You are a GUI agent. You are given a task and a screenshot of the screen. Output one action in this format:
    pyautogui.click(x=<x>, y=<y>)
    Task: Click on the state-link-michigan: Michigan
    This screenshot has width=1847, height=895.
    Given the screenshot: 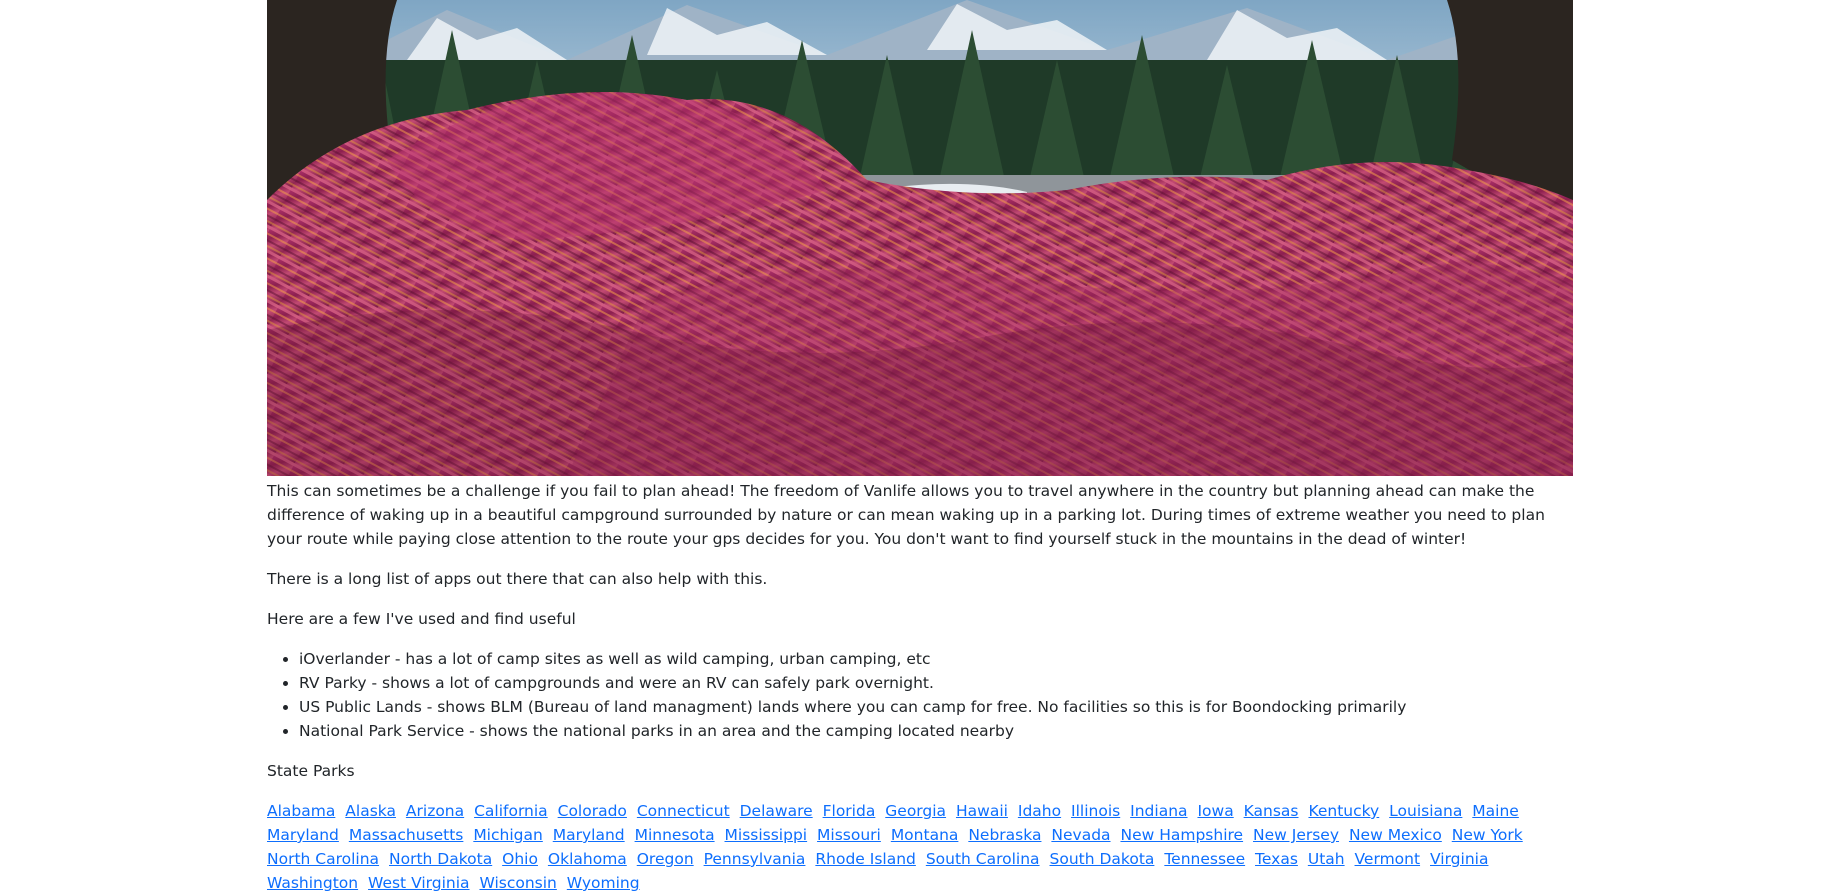 What is the action you would take?
    pyautogui.click(x=508, y=835)
    